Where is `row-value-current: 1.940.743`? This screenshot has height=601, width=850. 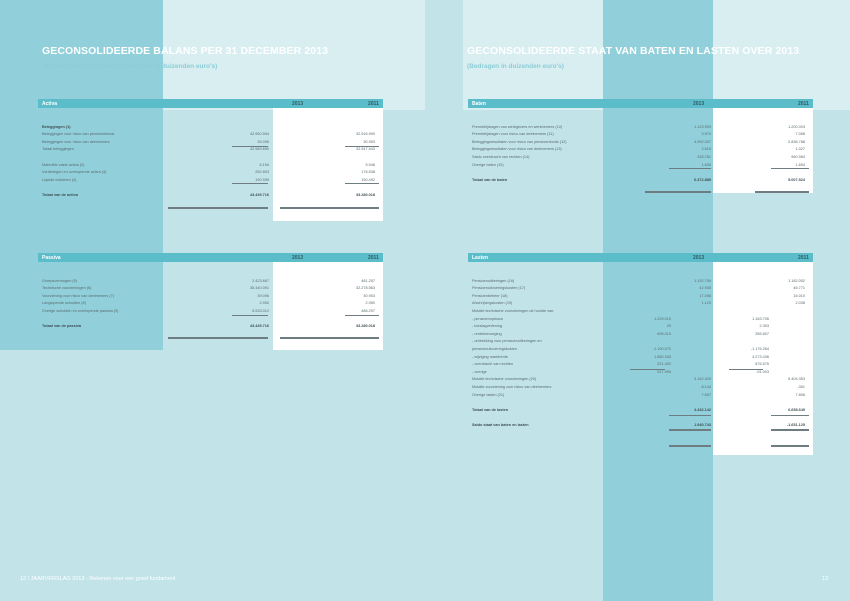 row-value-current: 1.940.743 is located at coordinates (702, 424).